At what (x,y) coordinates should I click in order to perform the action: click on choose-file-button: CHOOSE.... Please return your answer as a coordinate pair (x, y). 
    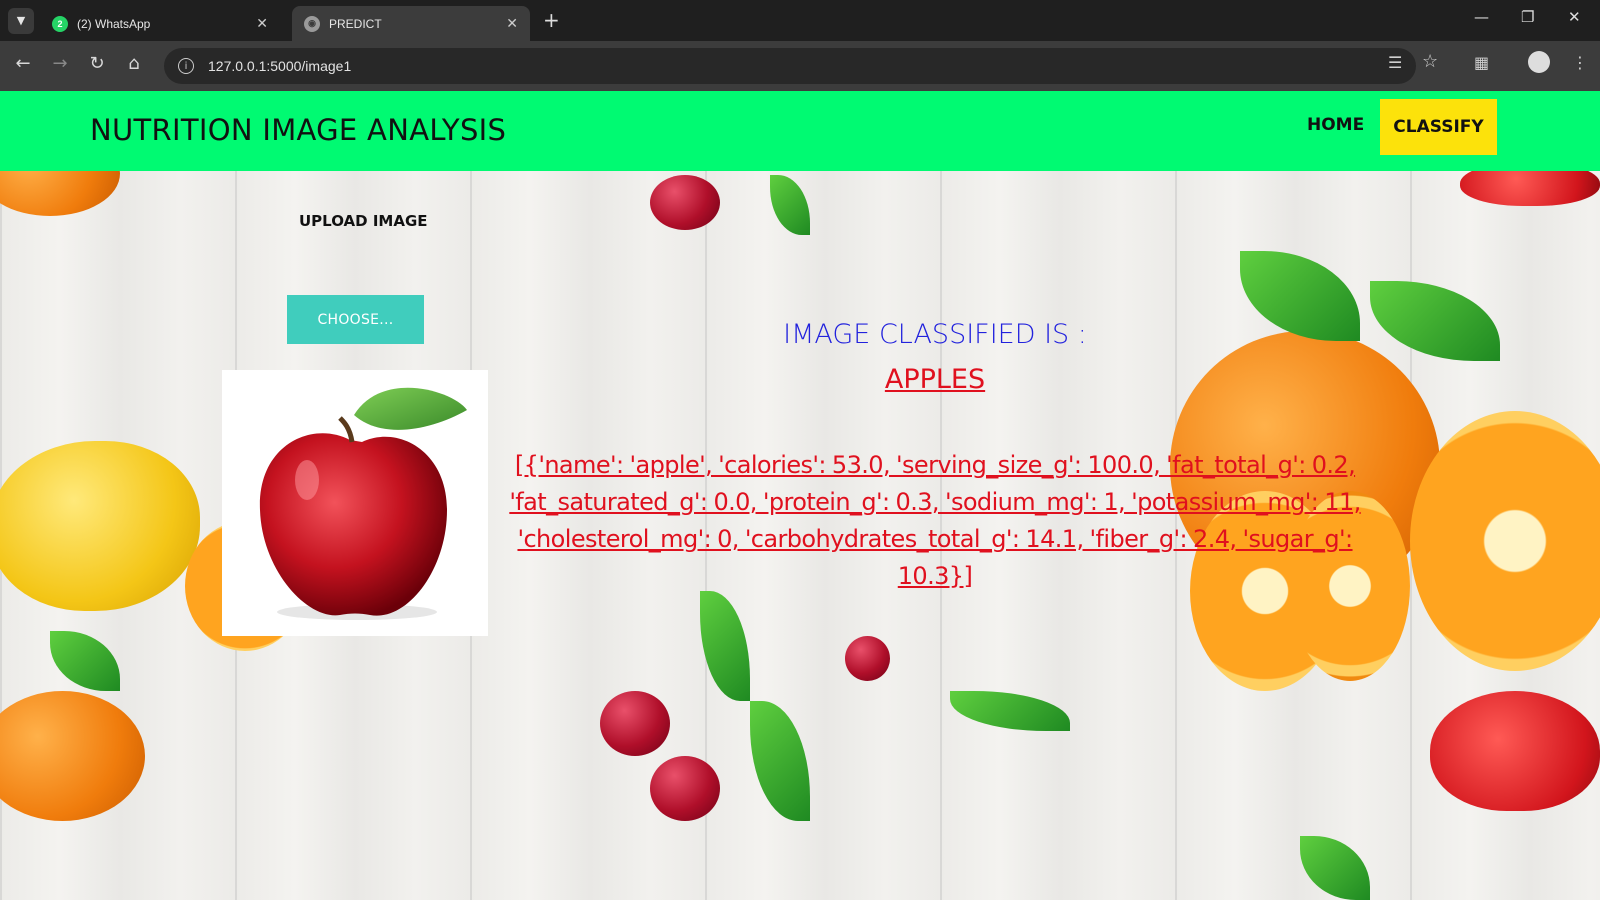
    Looking at the image, I should click on (355, 319).